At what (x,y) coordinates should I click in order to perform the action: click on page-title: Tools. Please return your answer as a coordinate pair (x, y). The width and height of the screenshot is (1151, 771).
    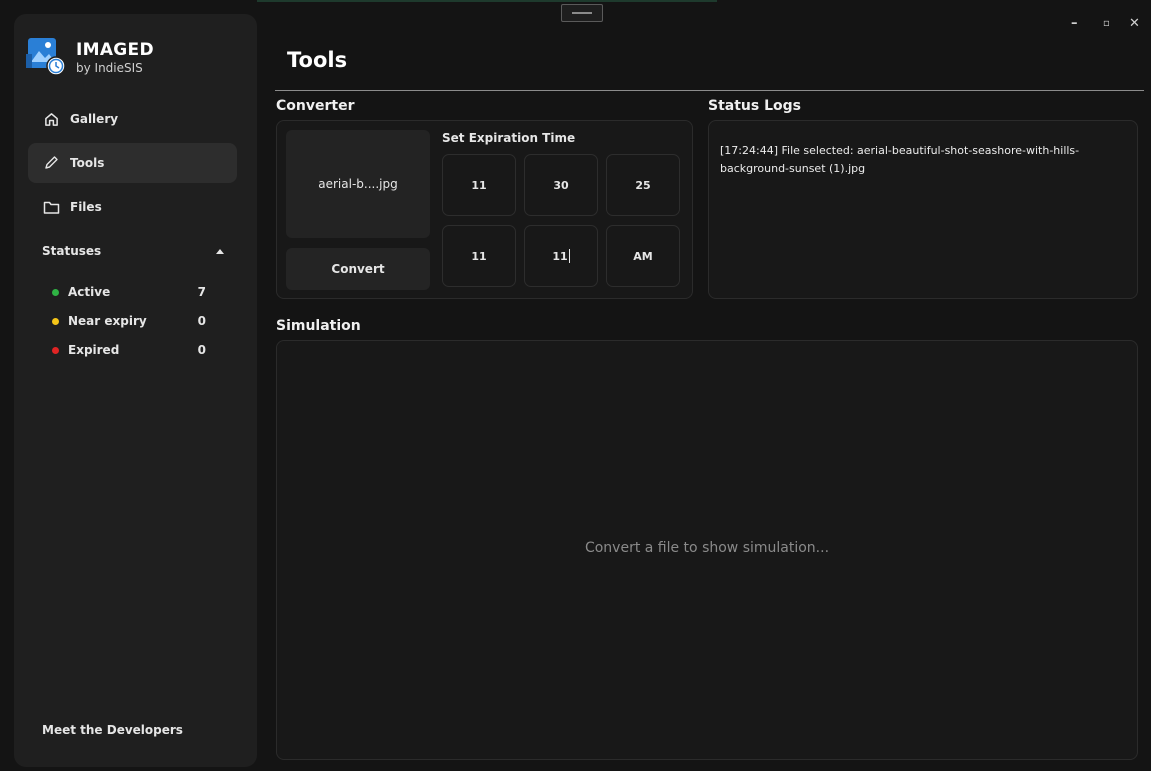
    Looking at the image, I should click on (317, 60).